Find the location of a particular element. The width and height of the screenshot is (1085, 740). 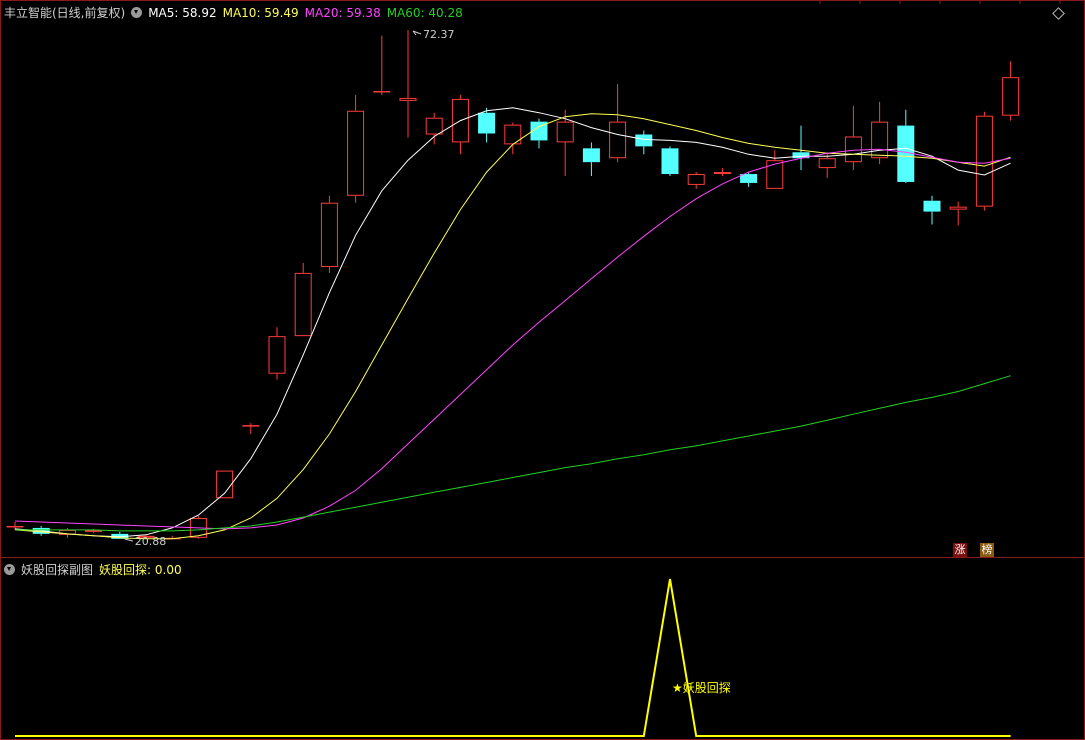

signal-annotation: ★妖股回探 is located at coordinates (701, 688).